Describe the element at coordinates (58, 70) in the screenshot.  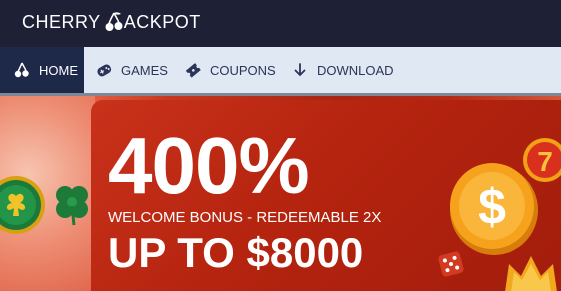
I see `nav-label-home: HOME` at that location.